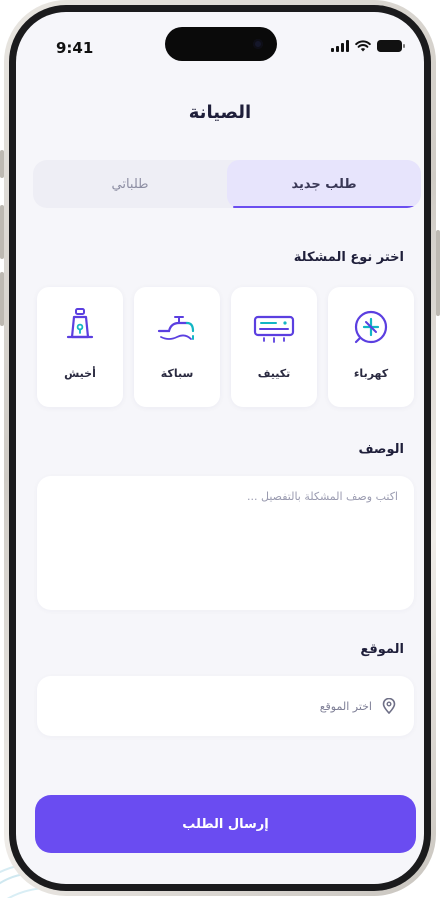 The image size is (440, 898). I want to click on page-title: الصيانة, so click(220, 112).